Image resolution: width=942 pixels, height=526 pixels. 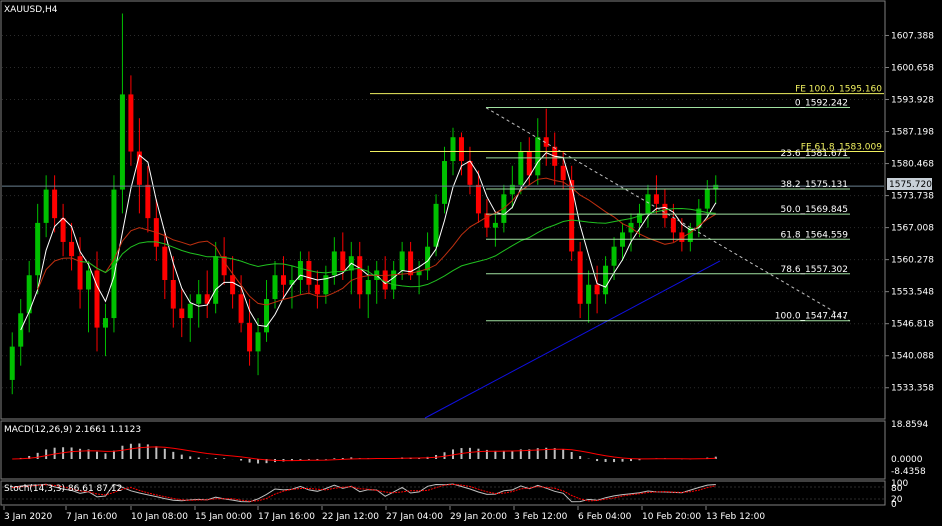 I want to click on fib-expansion-label: FE 100.0_1595.160, so click(x=838, y=90).